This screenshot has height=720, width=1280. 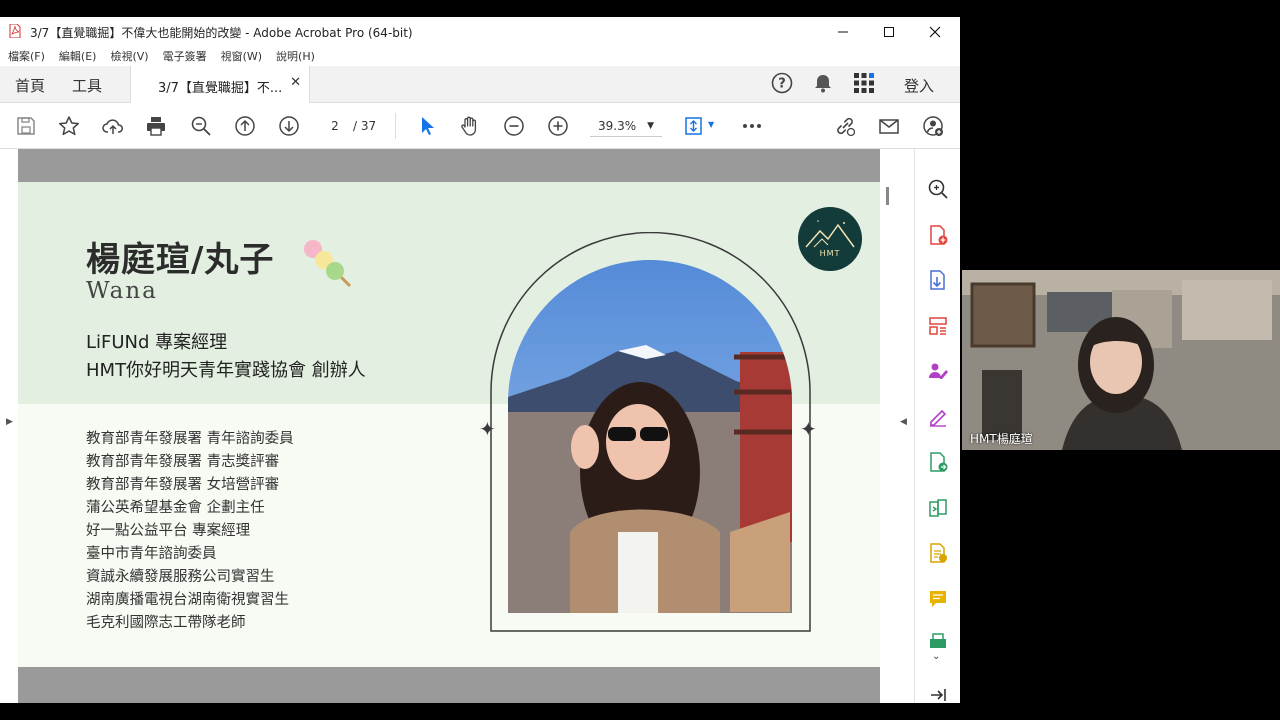 I want to click on next-page-button, so click(x=289, y=126).